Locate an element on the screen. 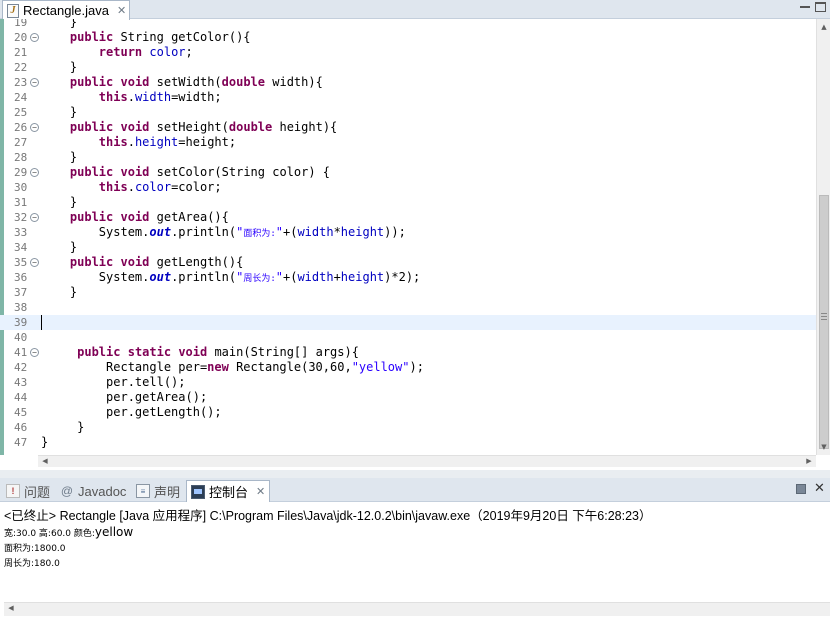 This screenshot has width=830, height=617. editor-tab-rectangle-java: J Rectangle.java ✕ is located at coordinates (66, 10).